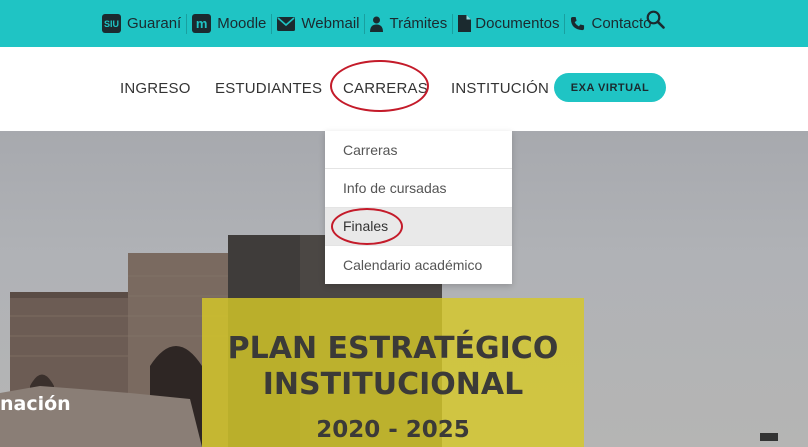 The height and width of the screenshot is (447, 808). I want to click on link-webmail: Webmail, so click(318, 23).